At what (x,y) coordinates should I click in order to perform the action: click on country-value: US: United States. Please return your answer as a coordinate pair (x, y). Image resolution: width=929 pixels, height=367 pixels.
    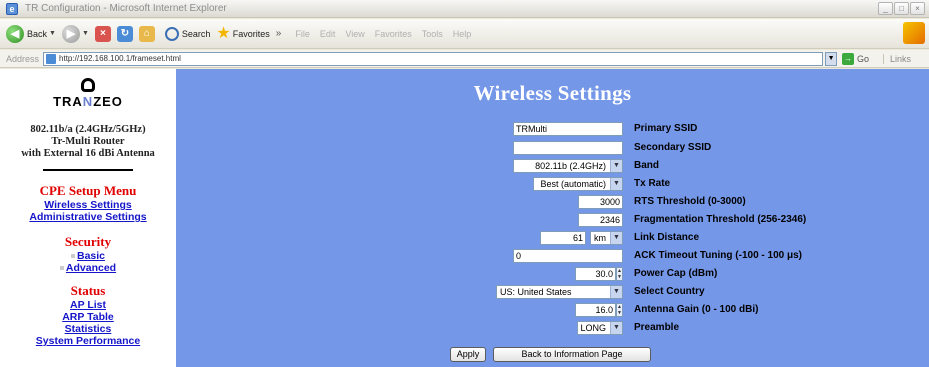
    Looking at the image, I should click on (536, 292).